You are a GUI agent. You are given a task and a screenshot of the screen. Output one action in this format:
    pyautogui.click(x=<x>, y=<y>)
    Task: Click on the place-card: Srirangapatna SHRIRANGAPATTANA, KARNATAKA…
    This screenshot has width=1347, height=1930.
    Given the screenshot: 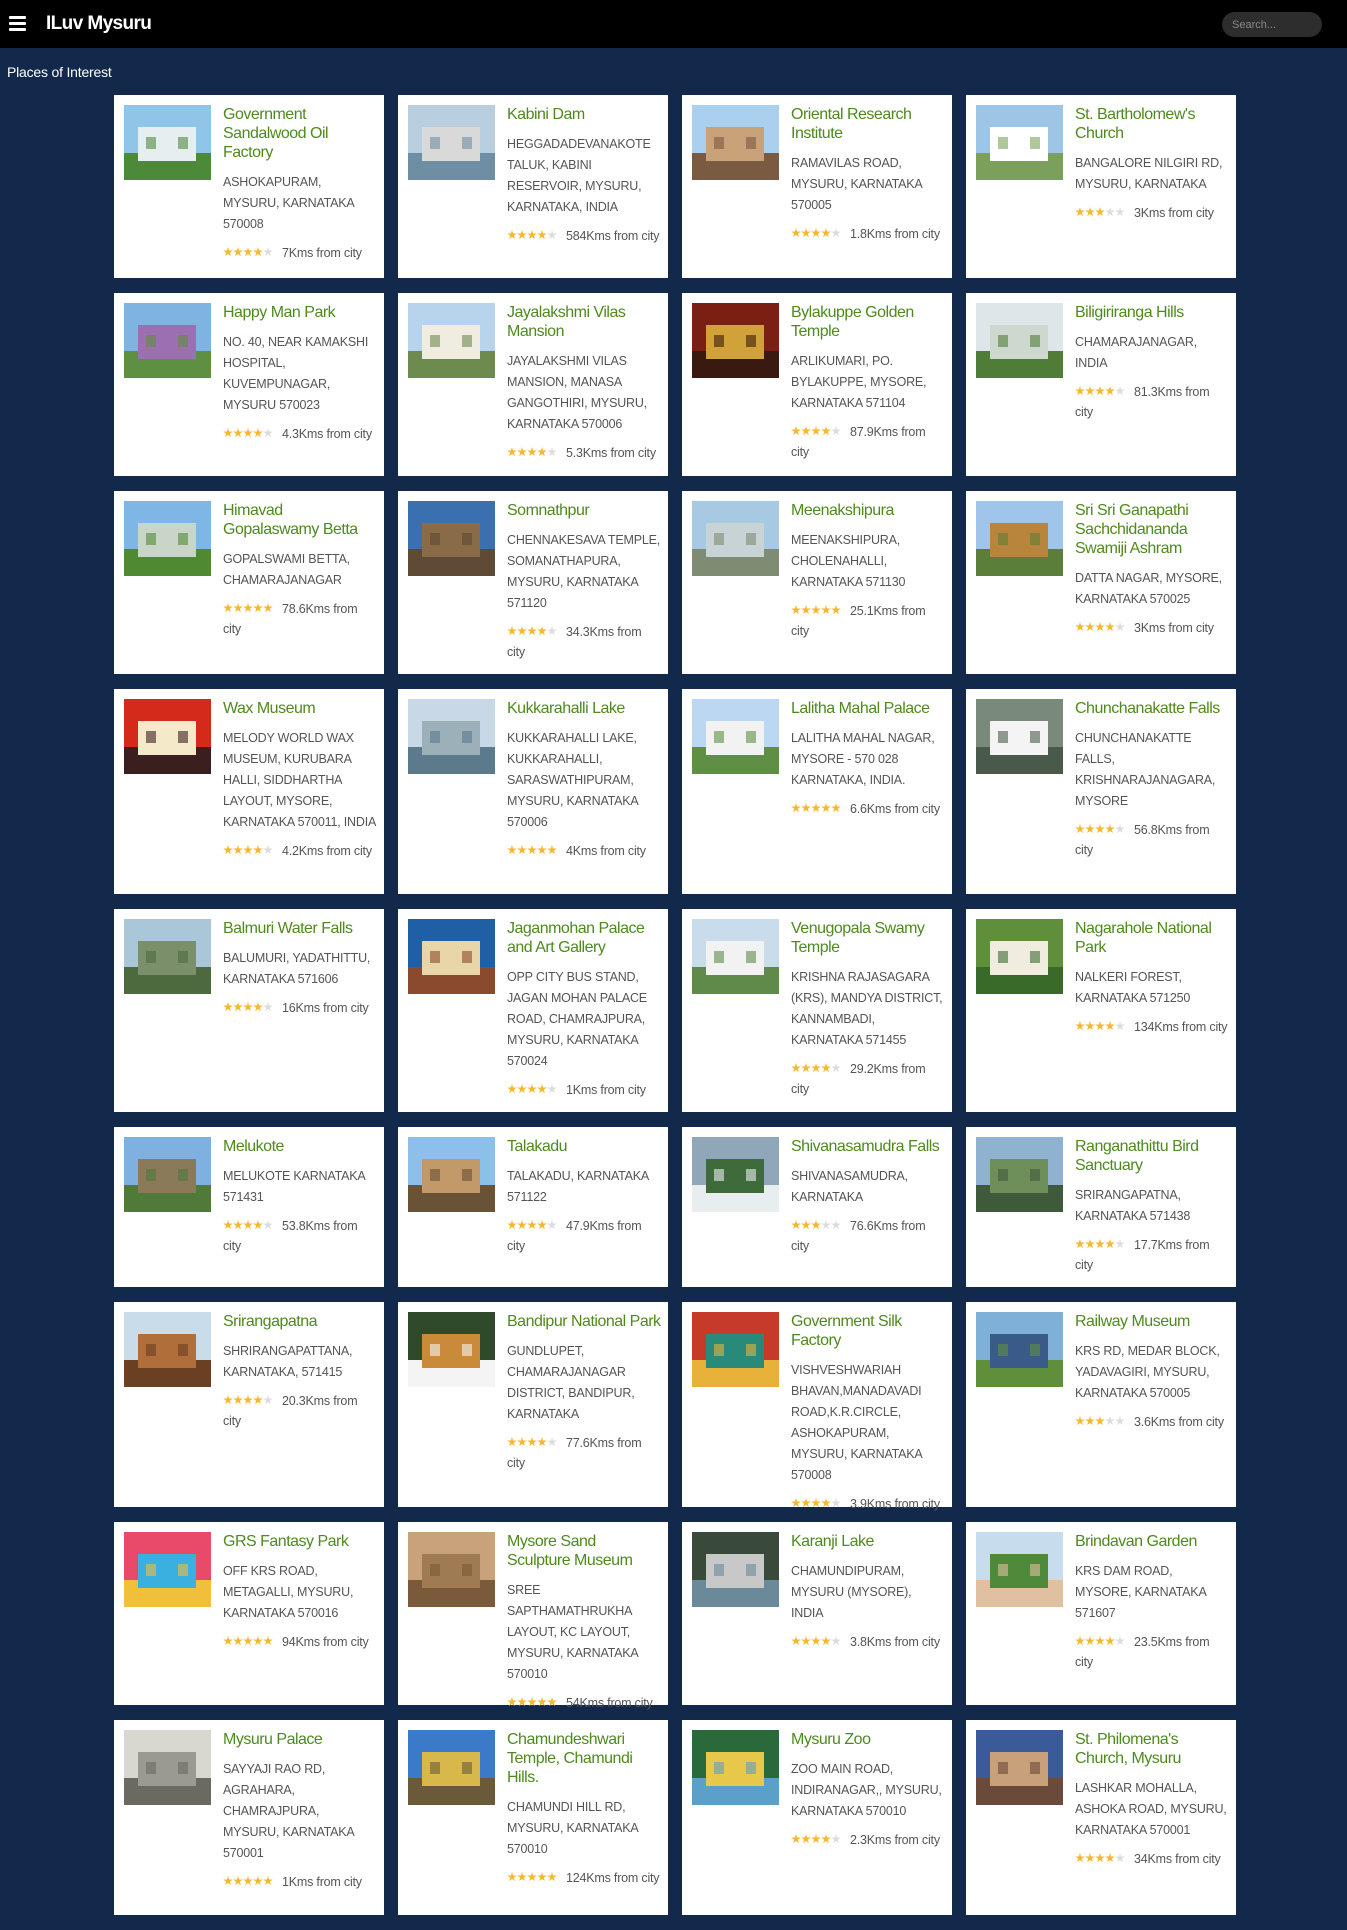 What is the action you would take?
    pyautogui.click(x=249, y=1404)
    